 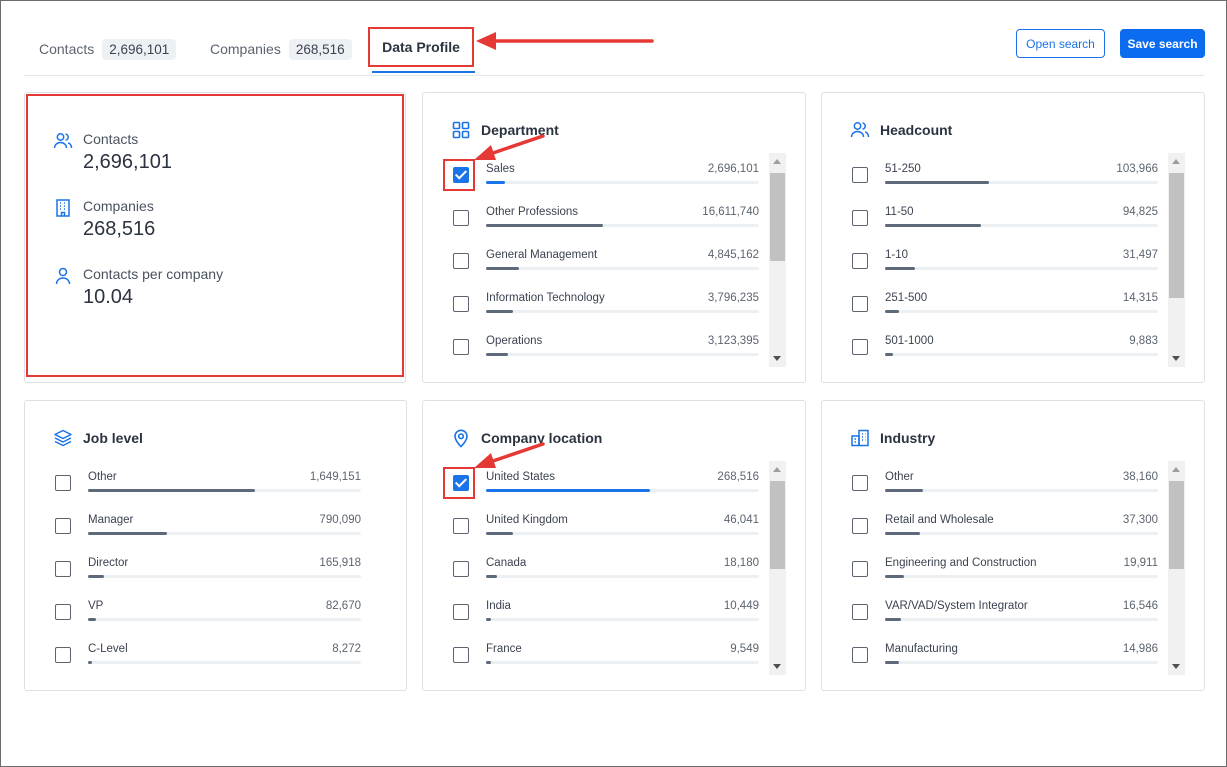 I want to click on list-item: India 10,449, so click(x=605, y=615).